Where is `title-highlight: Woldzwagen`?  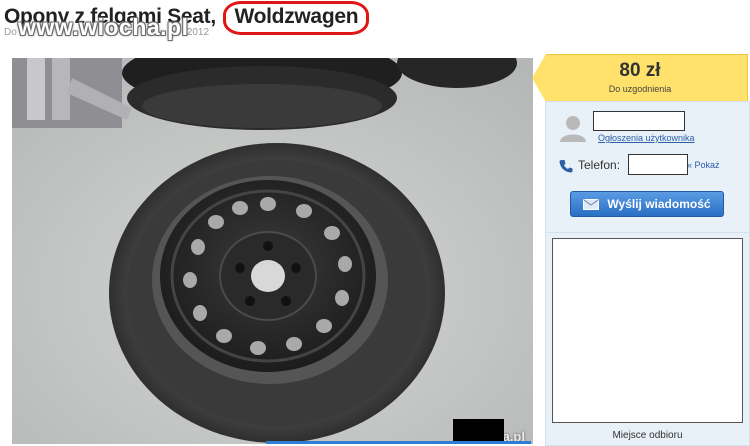 title-highlight: Woldzwagen is located at coordinates (296, 18).